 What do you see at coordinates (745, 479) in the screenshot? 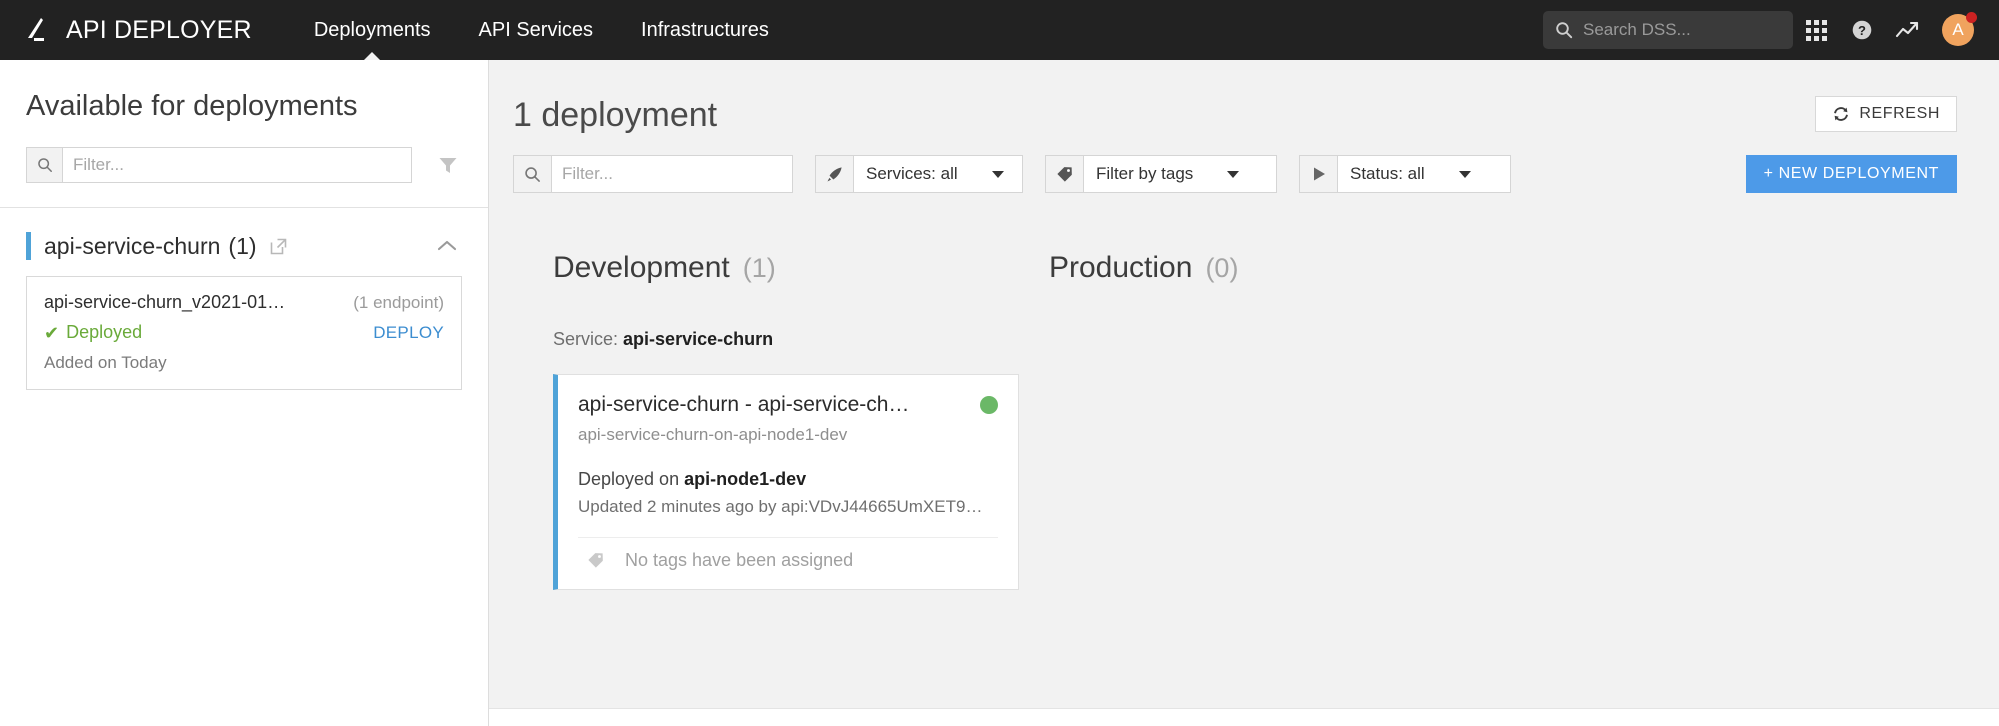
I see `deployed-on-node: api-node1-dev` at bounding box center [745, 479].